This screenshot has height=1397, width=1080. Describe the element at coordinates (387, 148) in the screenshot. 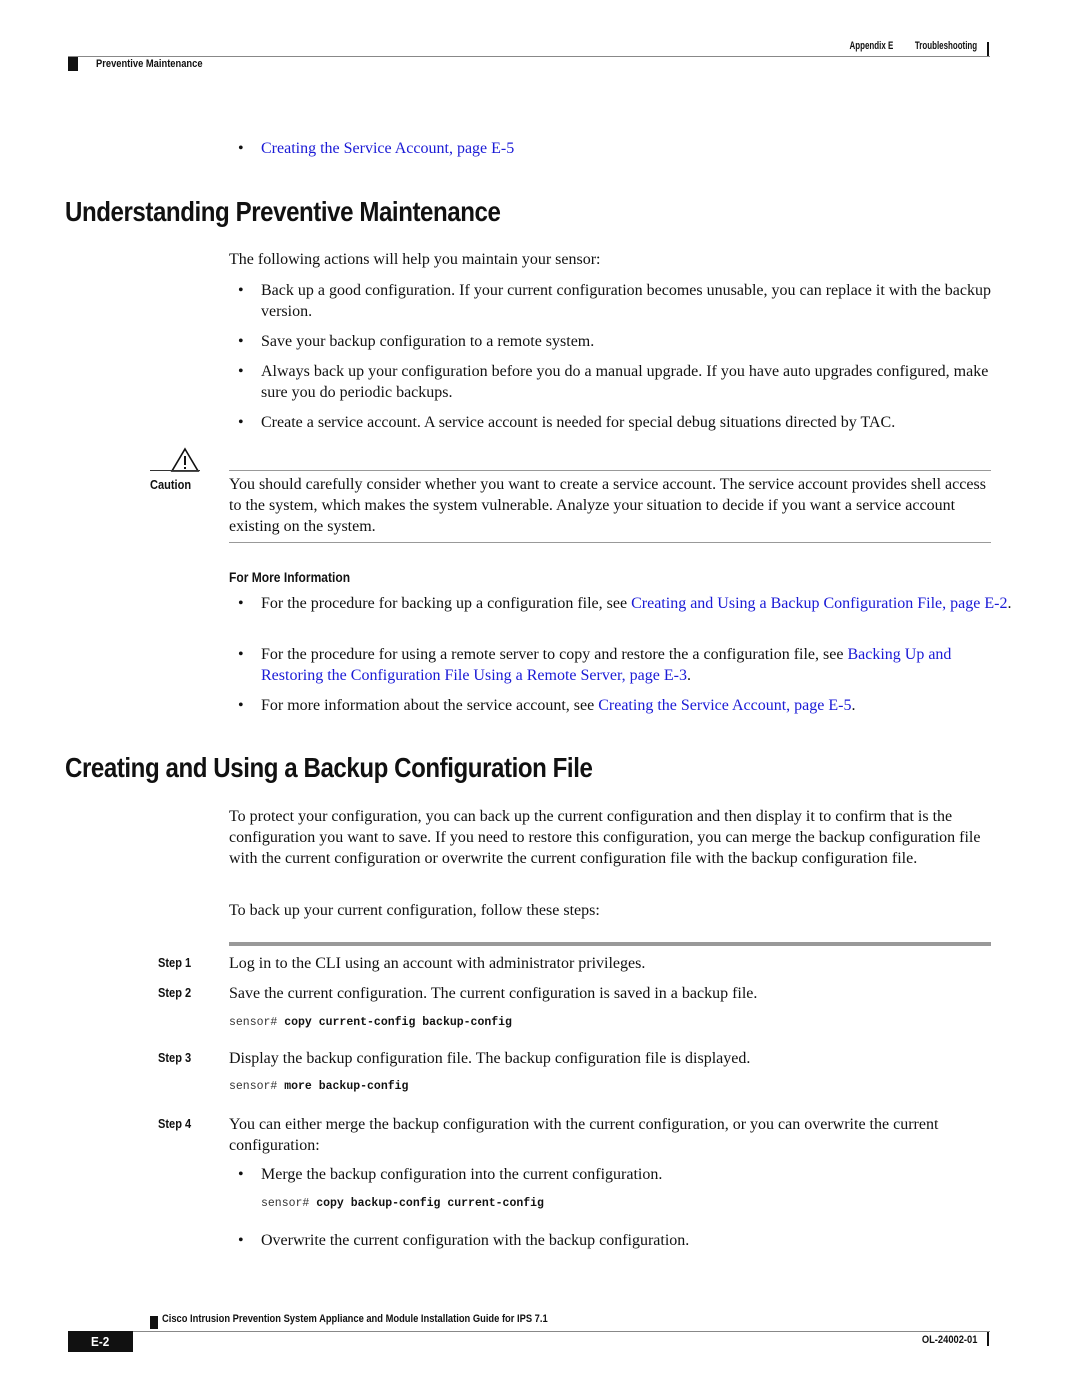

I see `service-account-link: Creating the Service Account, page E-5` at that location.